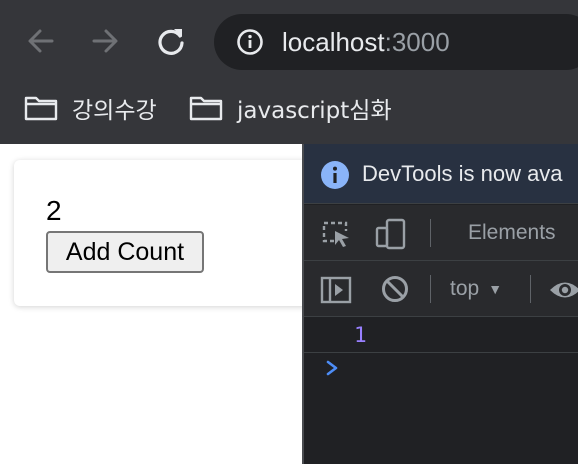  I want to click on live-expression-button, so click(563, 290).